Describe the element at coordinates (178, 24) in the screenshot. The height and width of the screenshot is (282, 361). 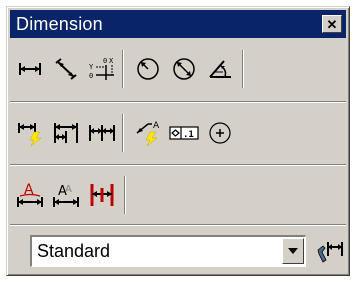
I see `title-bar: Dimension ✕` at that location.